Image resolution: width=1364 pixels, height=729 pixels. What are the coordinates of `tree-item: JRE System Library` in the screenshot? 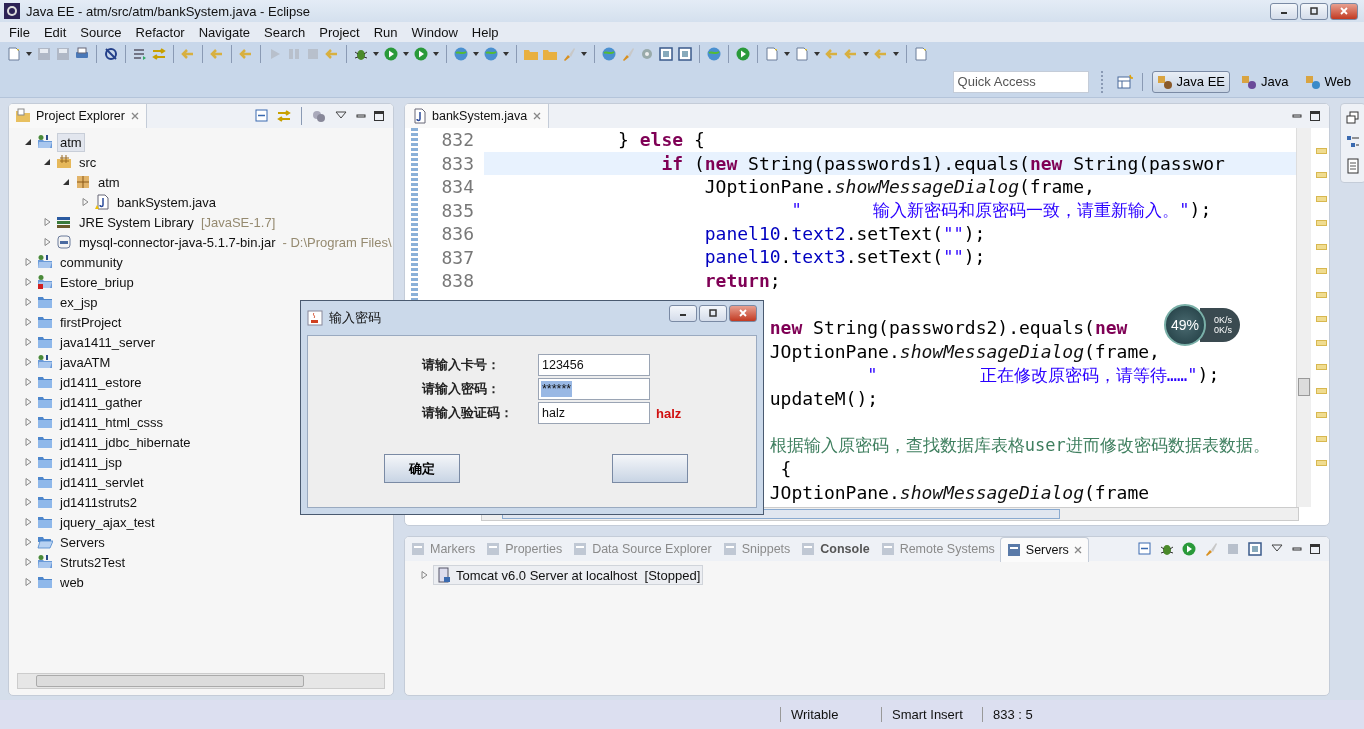 It's located at (136, 222).